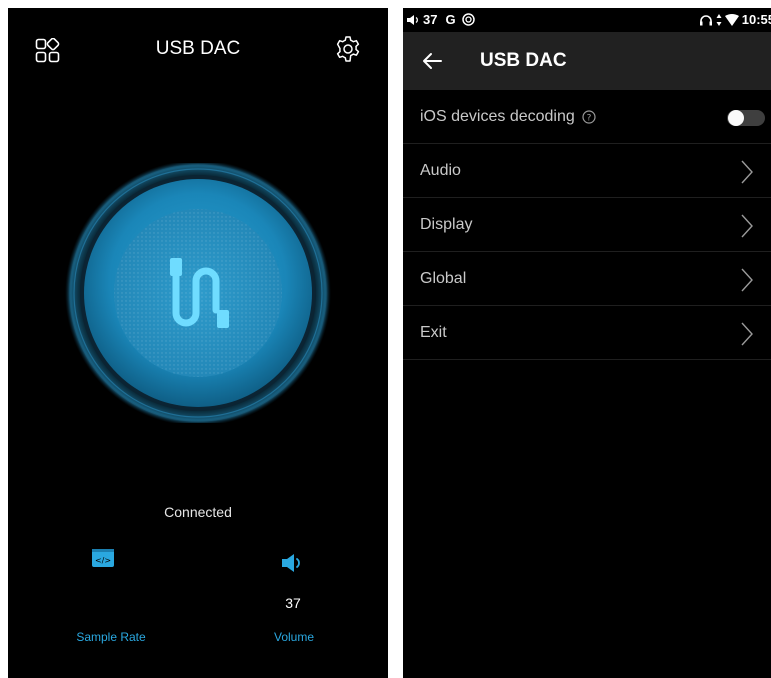 The width and height of the screenshot is (771, 678). Describe the element at coordinates (446, 224) in the screenshot. I see `settings-item-label: Display` at that location.